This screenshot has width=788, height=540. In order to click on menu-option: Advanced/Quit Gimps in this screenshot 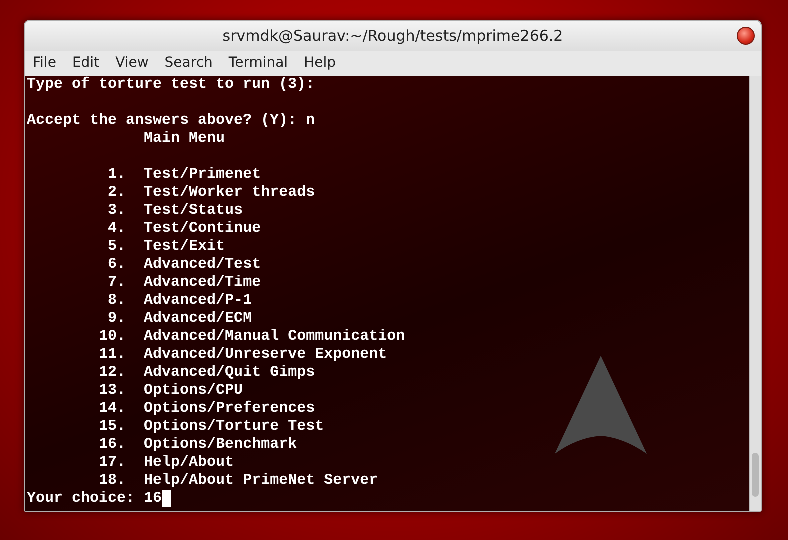, I will do `click(230, 372)`.